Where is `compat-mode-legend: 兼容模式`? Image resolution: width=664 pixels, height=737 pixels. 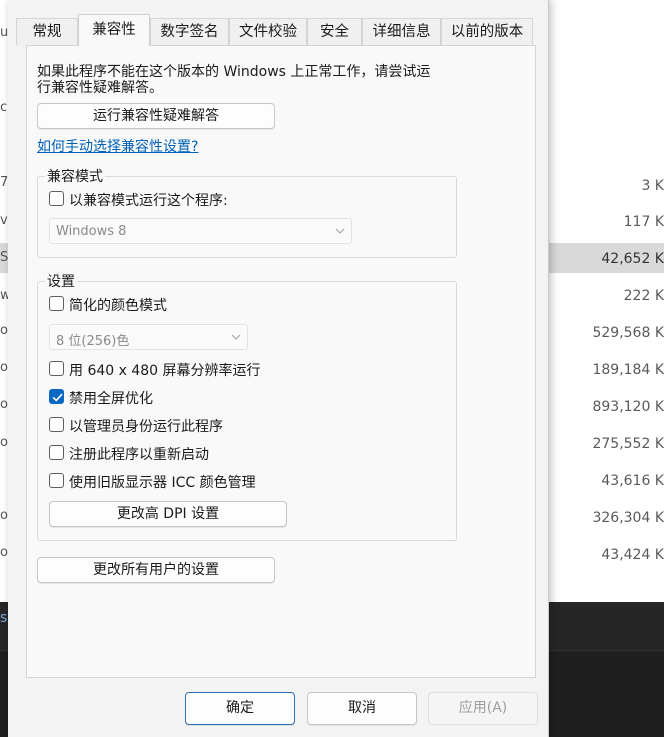 compat-mode-legend: 兼容模式 is located at coordinates (75, 176).